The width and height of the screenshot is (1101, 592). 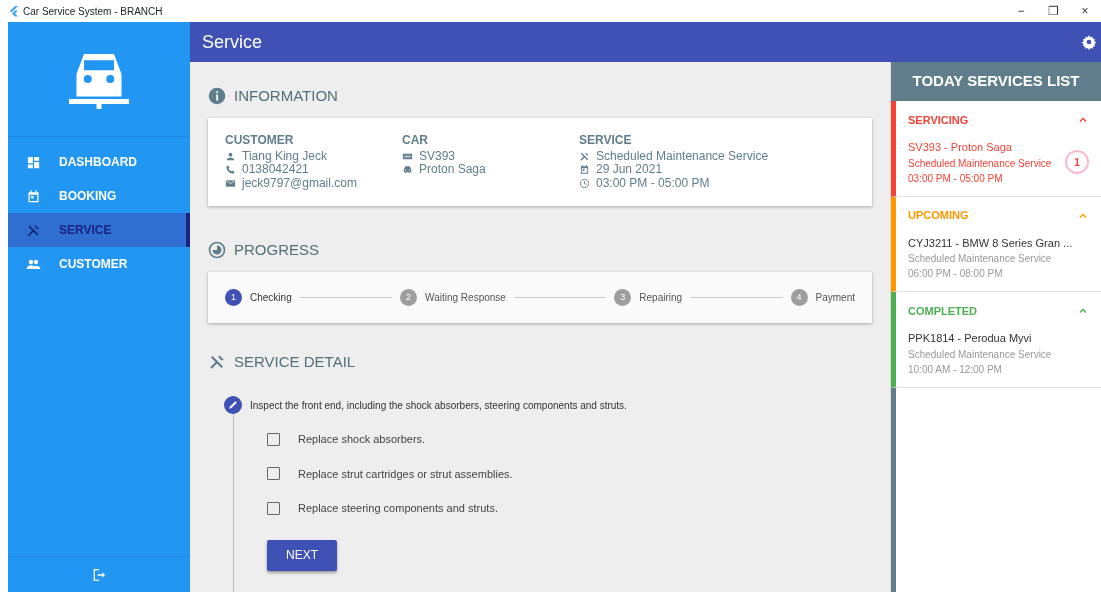 I want to click on task-label: Replace shock absorbers., so click(x=362, y=439).